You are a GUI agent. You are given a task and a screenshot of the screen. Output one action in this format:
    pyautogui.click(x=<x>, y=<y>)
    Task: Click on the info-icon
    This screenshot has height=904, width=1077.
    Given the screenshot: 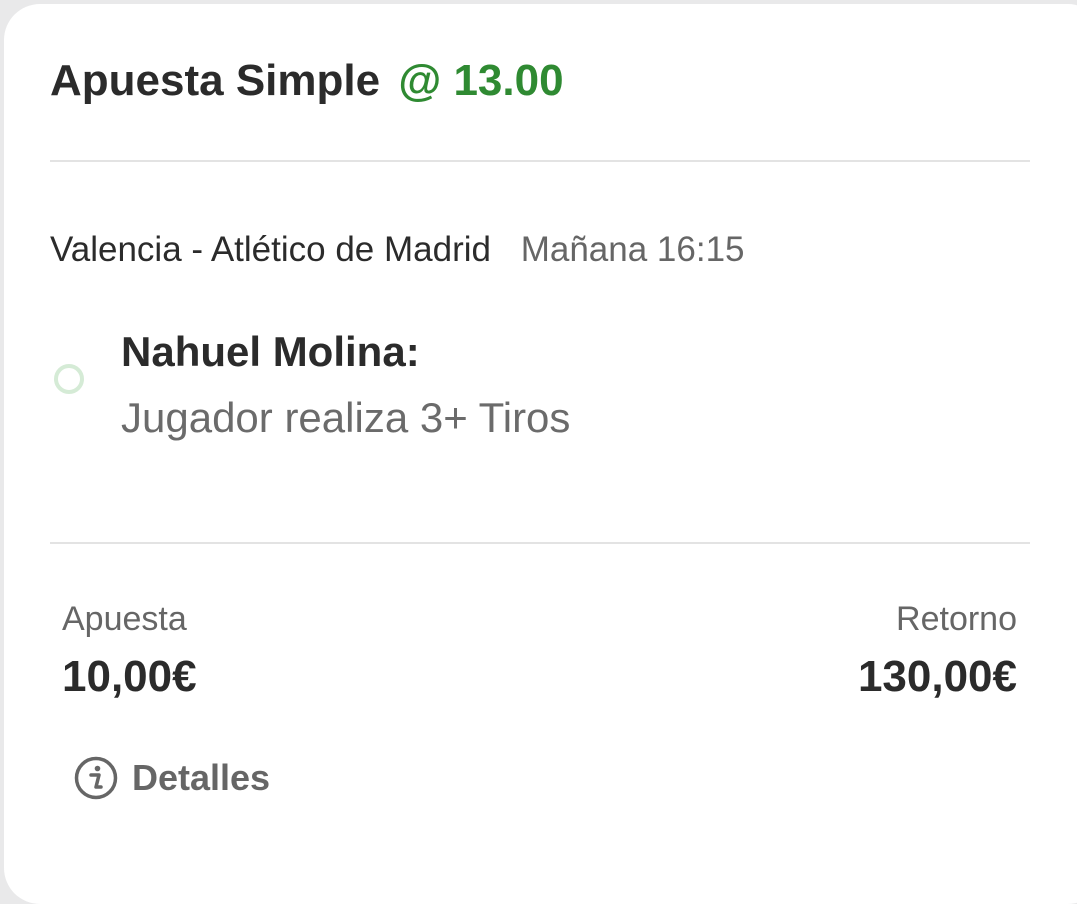 What is the action you would take?
    pyautogui.click(x=96, y=778)
    